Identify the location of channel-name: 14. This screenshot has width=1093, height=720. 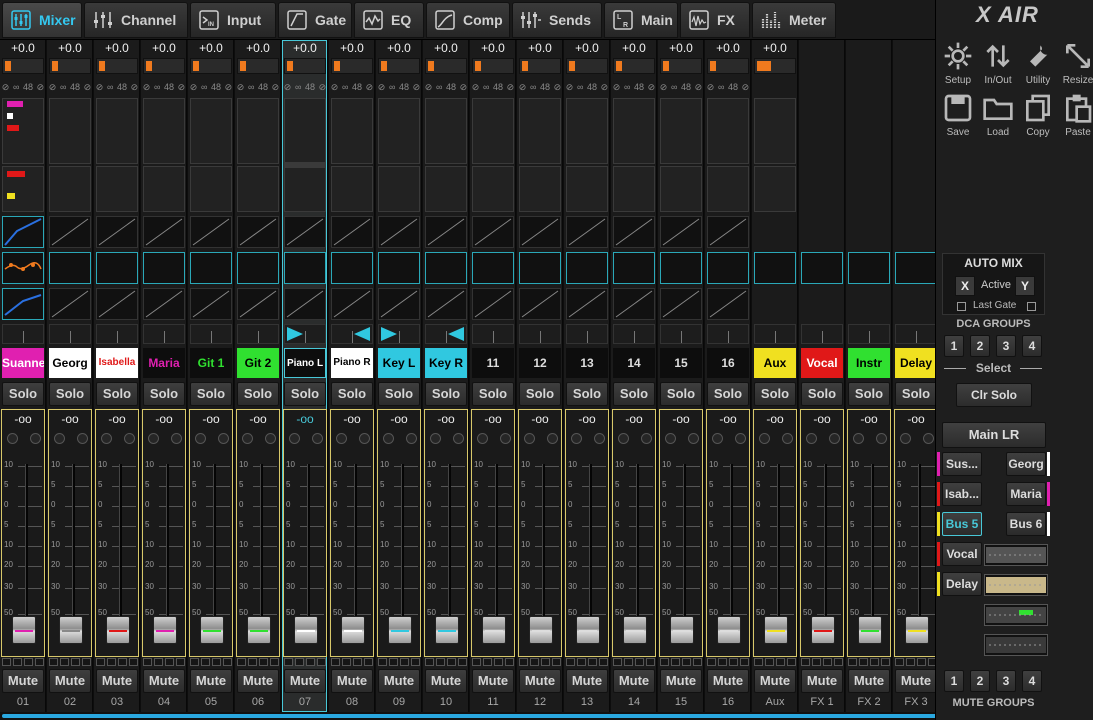
(634, 363).